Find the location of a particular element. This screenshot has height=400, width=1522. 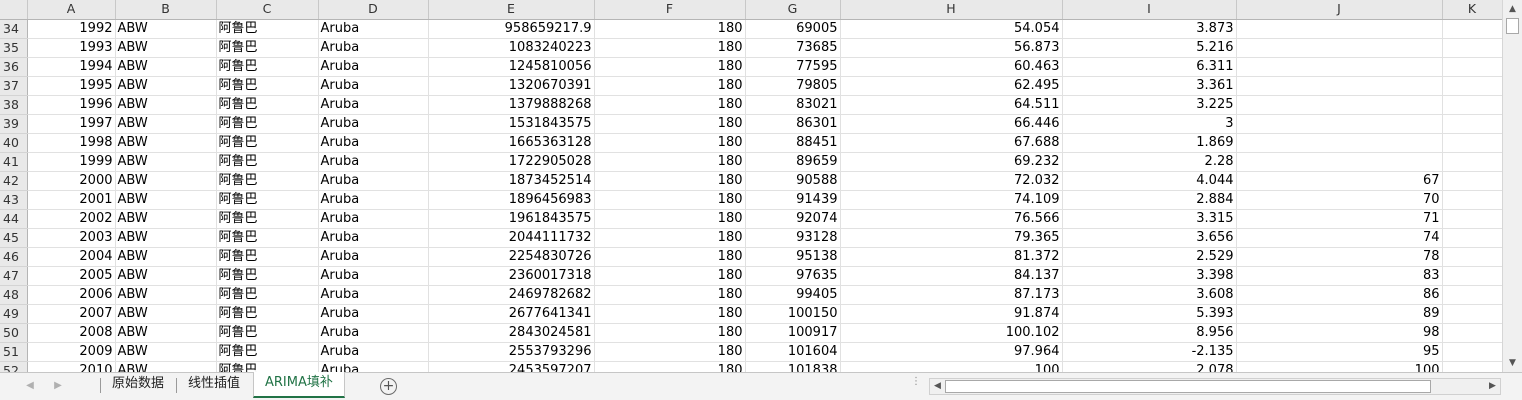

cell-year: 1998 is located at coordinates (71, 143).